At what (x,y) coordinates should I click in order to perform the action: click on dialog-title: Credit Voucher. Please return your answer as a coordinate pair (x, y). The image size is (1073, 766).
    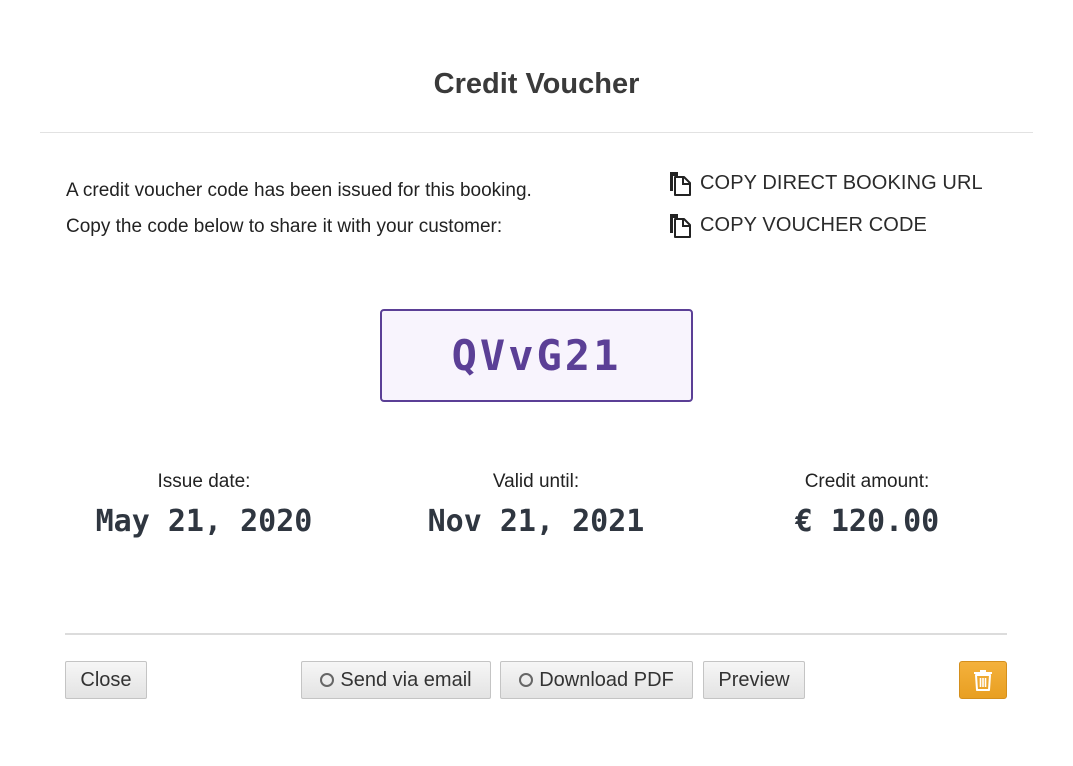
    Looking at the image, I should click on (536, 84).